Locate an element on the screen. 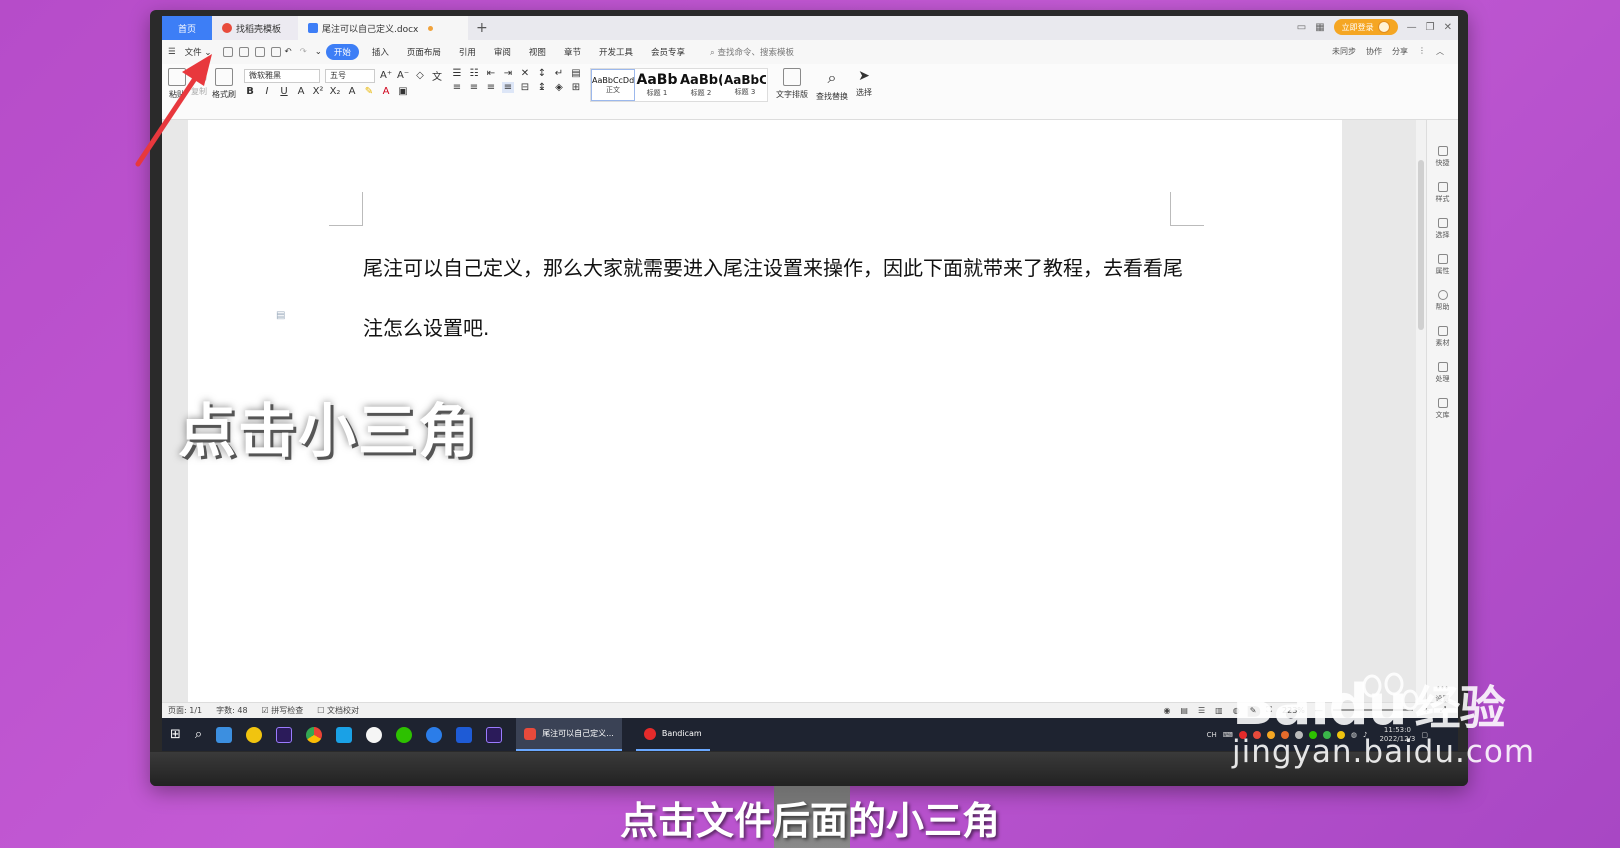 The width and height of the screenshot is (1620, 848). tab-document: 尾注可以自己定义.docx is located at coordinates (383, 28).